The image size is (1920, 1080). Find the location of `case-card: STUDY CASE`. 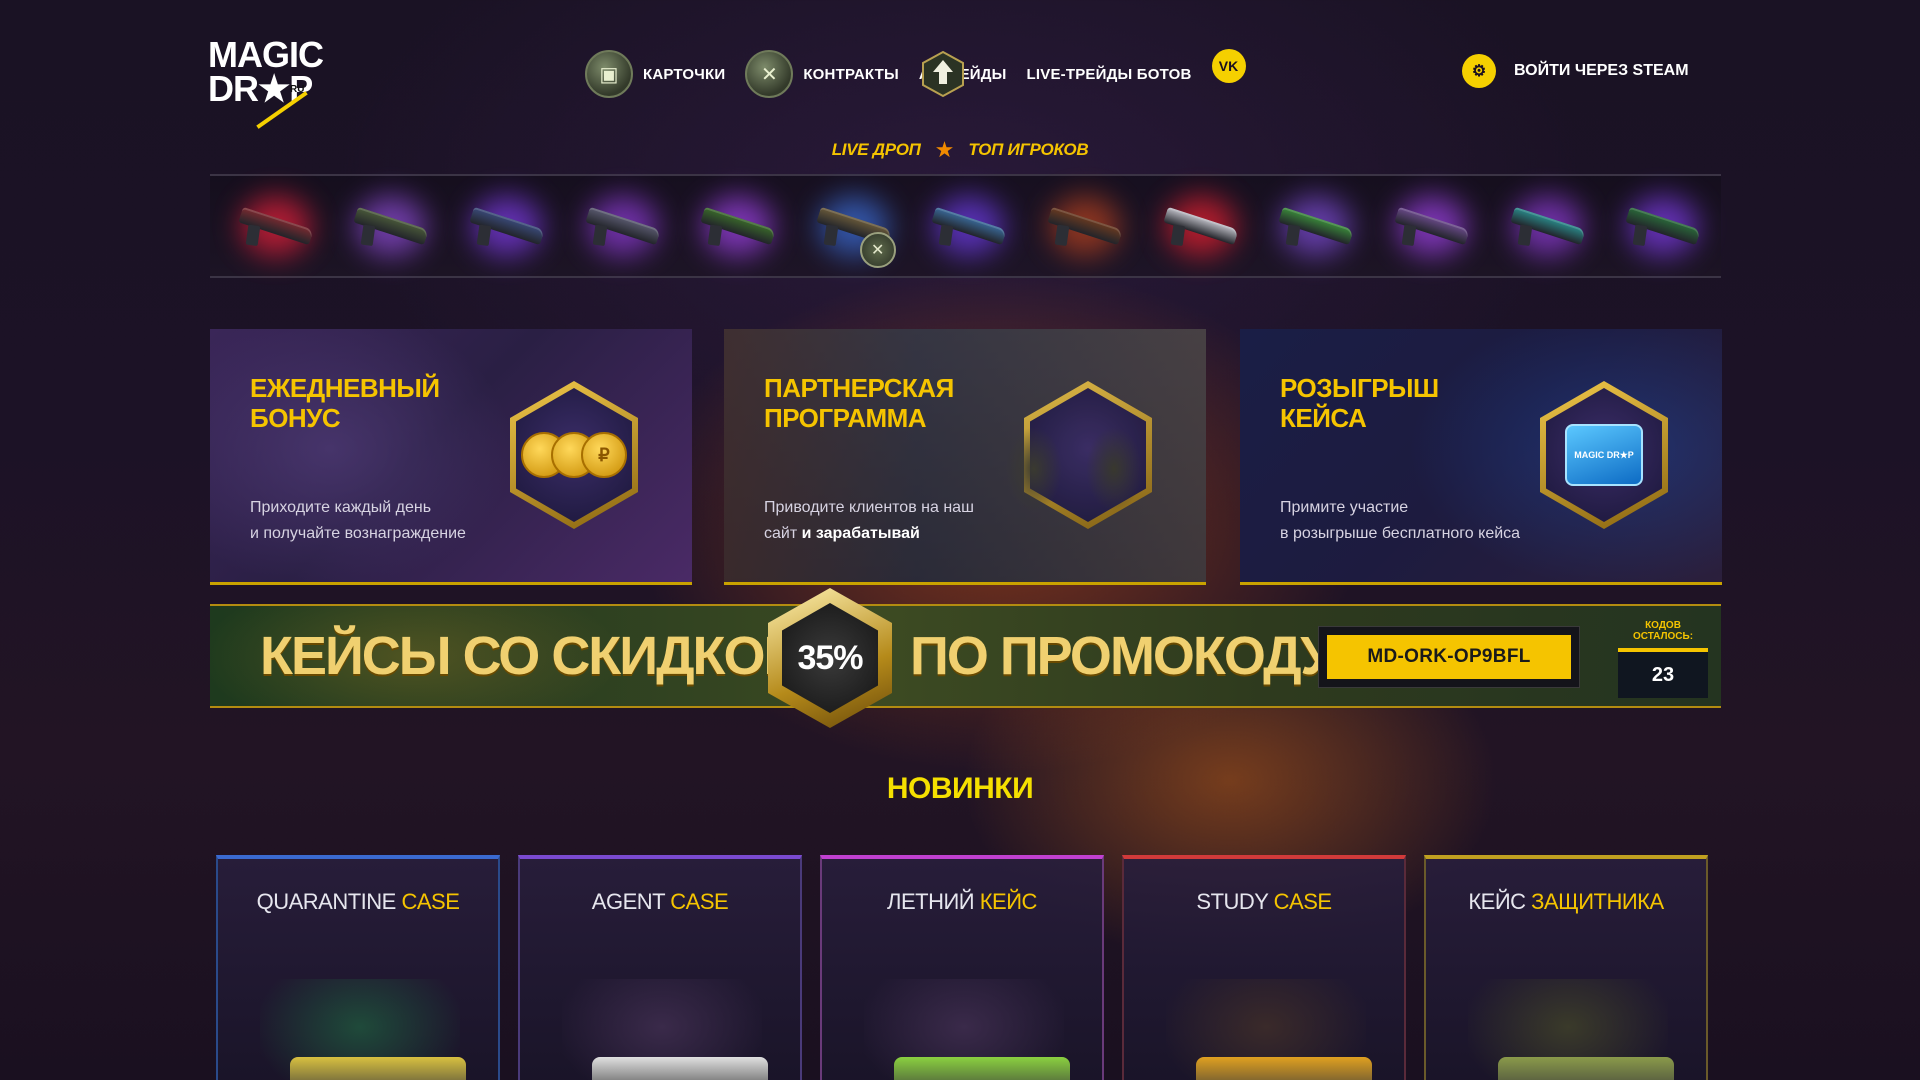

case-card: STUDY CASE is located at coordinates (1264, 967).